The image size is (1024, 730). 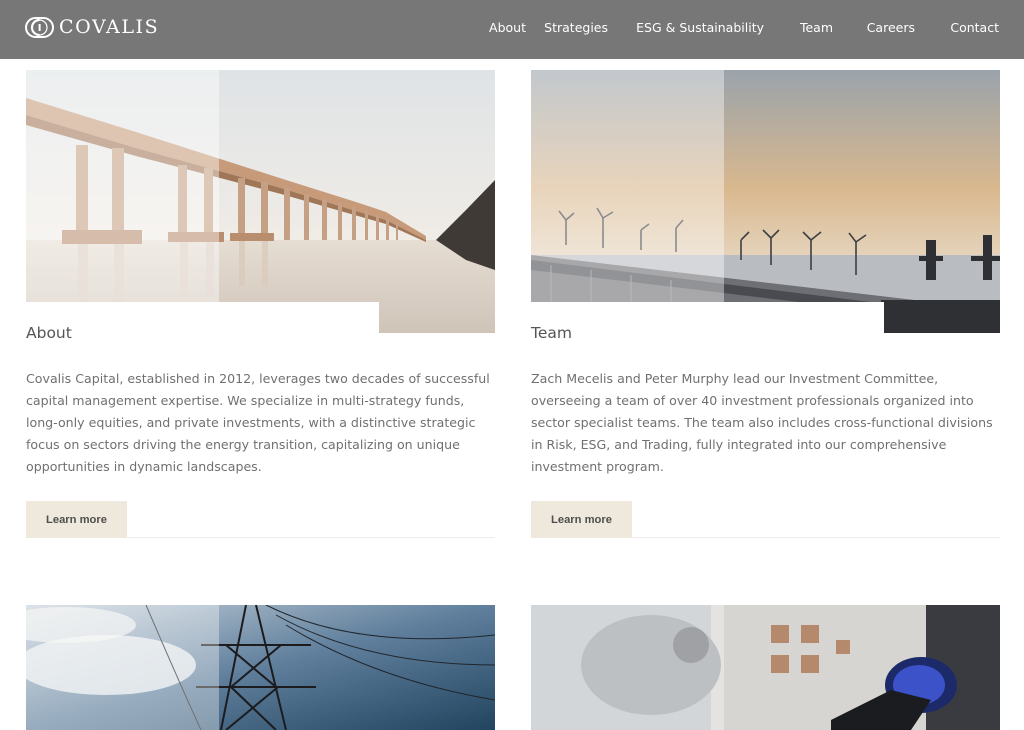 I want to click on nav-about: About, so click(x=507, y=28).